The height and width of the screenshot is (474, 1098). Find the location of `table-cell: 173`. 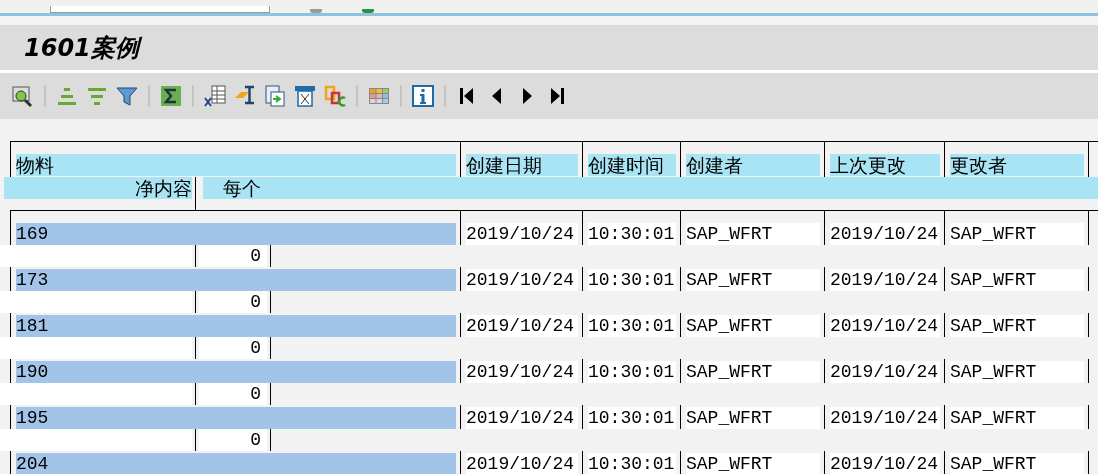

table-cell: 173 is located at coordinates (236, 280).